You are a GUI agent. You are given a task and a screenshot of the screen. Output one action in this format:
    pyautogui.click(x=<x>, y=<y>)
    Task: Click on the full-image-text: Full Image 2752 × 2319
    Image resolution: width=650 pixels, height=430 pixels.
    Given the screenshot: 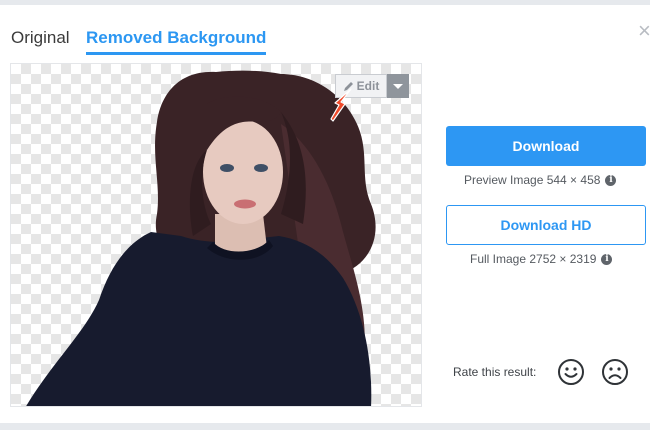 What is the action you would take?
    pyautogui.click(x=533, y=259)
    